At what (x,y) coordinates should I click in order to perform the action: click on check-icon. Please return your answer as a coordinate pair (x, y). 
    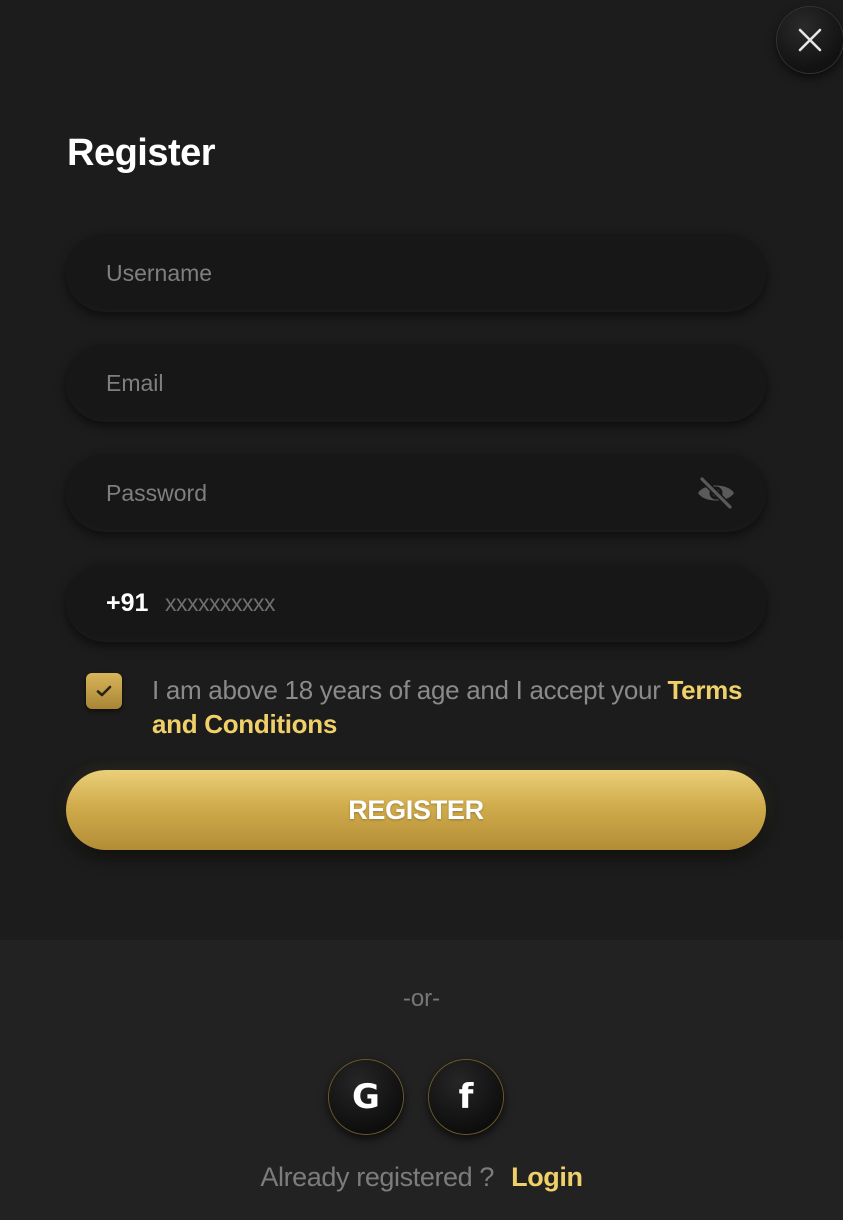
    Looking at the image, I should click on (104, 691).